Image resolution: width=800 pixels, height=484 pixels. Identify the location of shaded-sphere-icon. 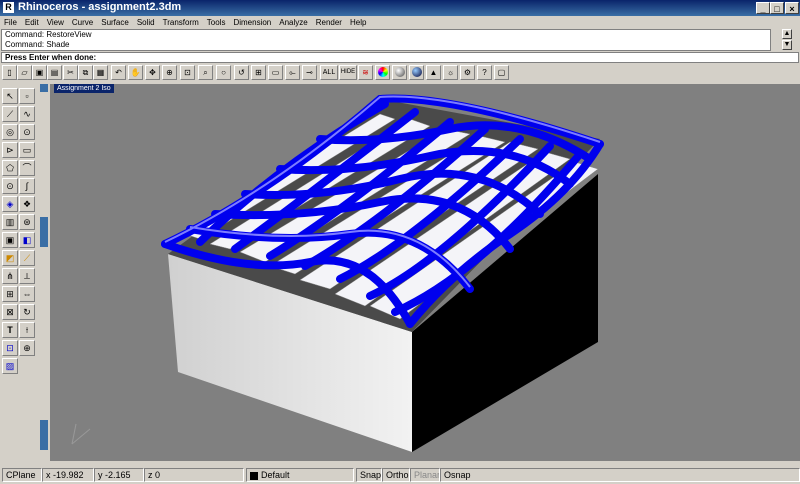
(399, 72).